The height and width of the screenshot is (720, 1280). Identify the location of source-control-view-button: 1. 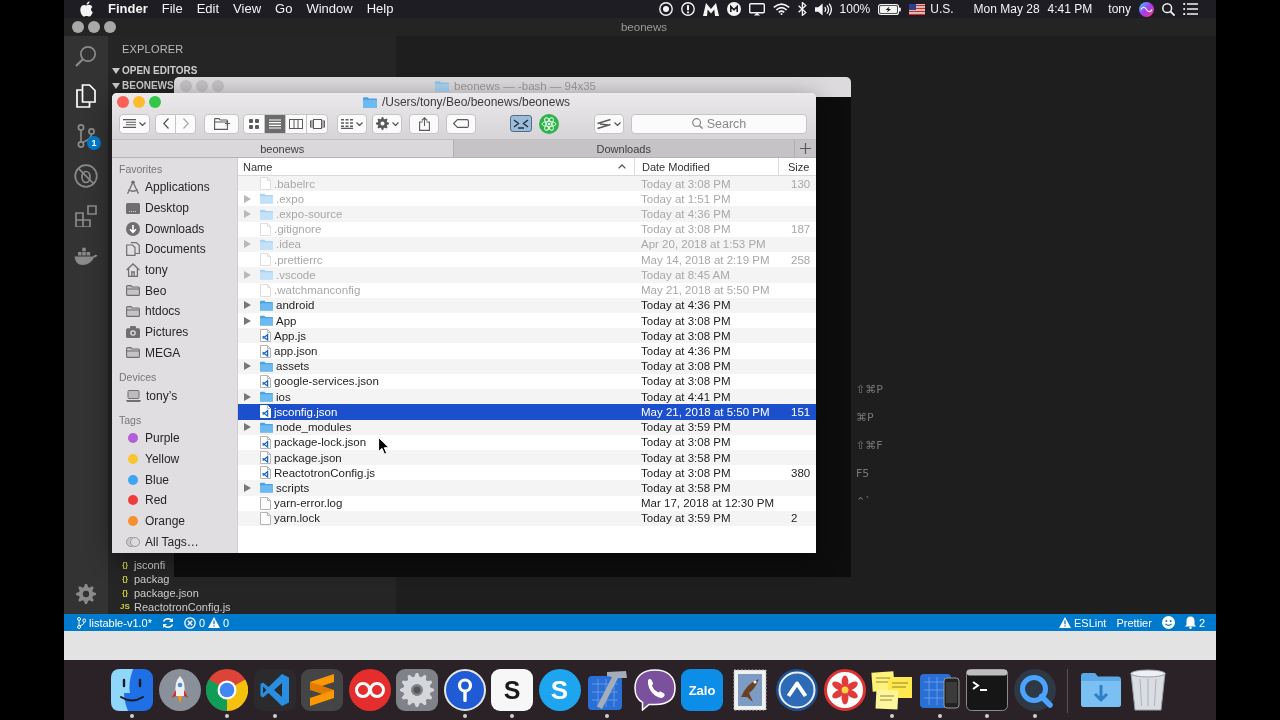
(86, 136).